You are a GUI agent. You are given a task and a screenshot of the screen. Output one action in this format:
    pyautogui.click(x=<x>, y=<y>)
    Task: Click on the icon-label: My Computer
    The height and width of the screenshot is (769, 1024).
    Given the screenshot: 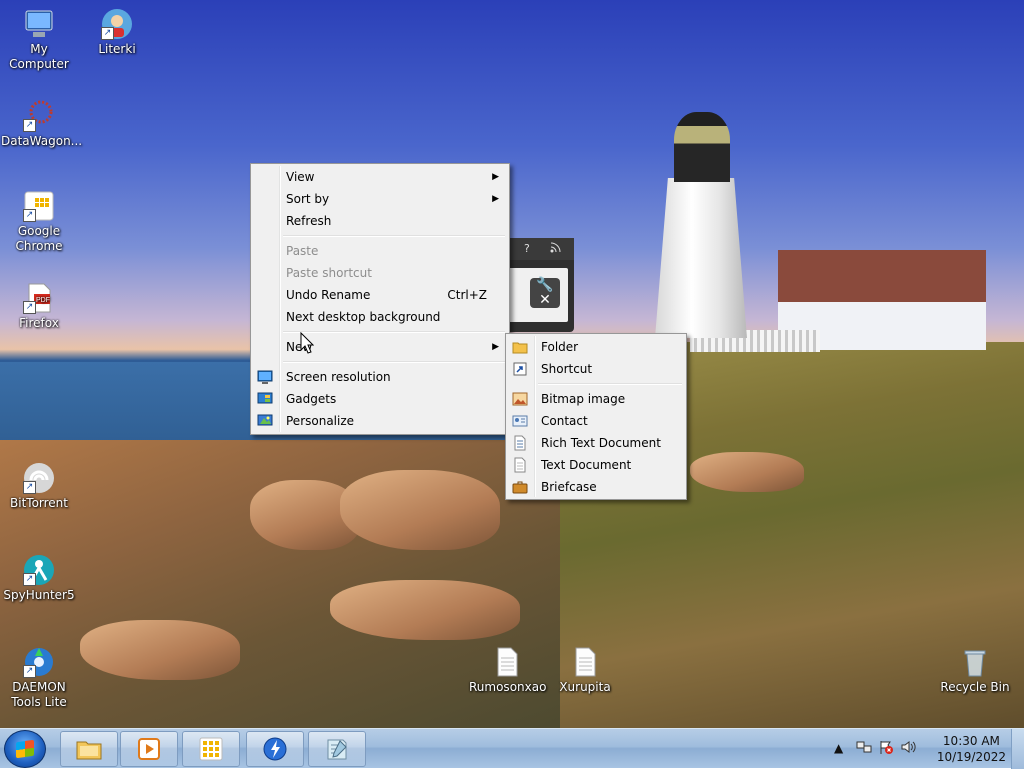 What is the action you would take?
    pyautogui.click(x=39, y=56)
    